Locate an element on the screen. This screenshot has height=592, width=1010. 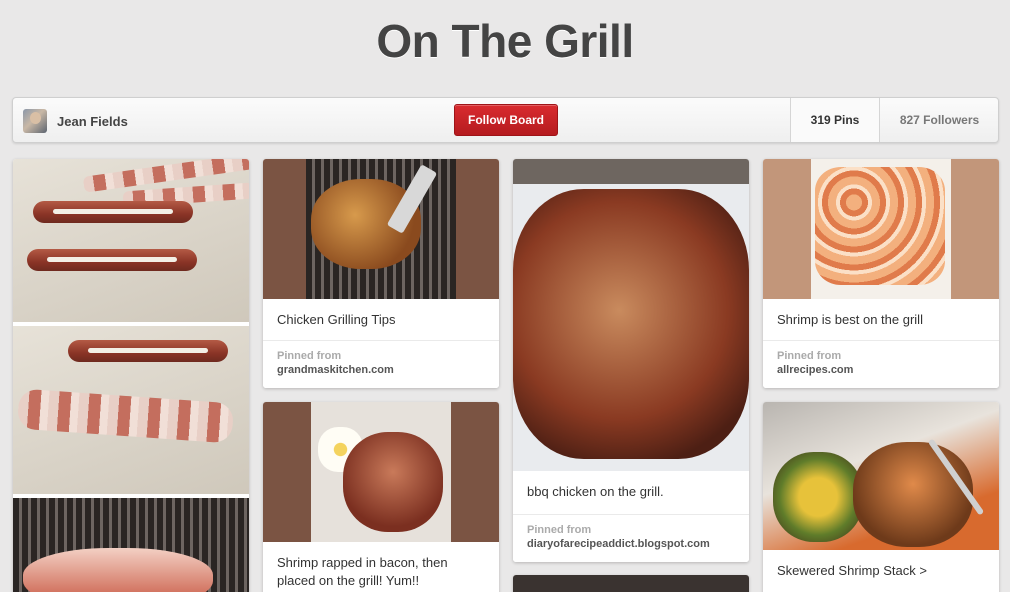
pin-description: Skewered Shrimp Stack > is located at coordinates (852, 570).